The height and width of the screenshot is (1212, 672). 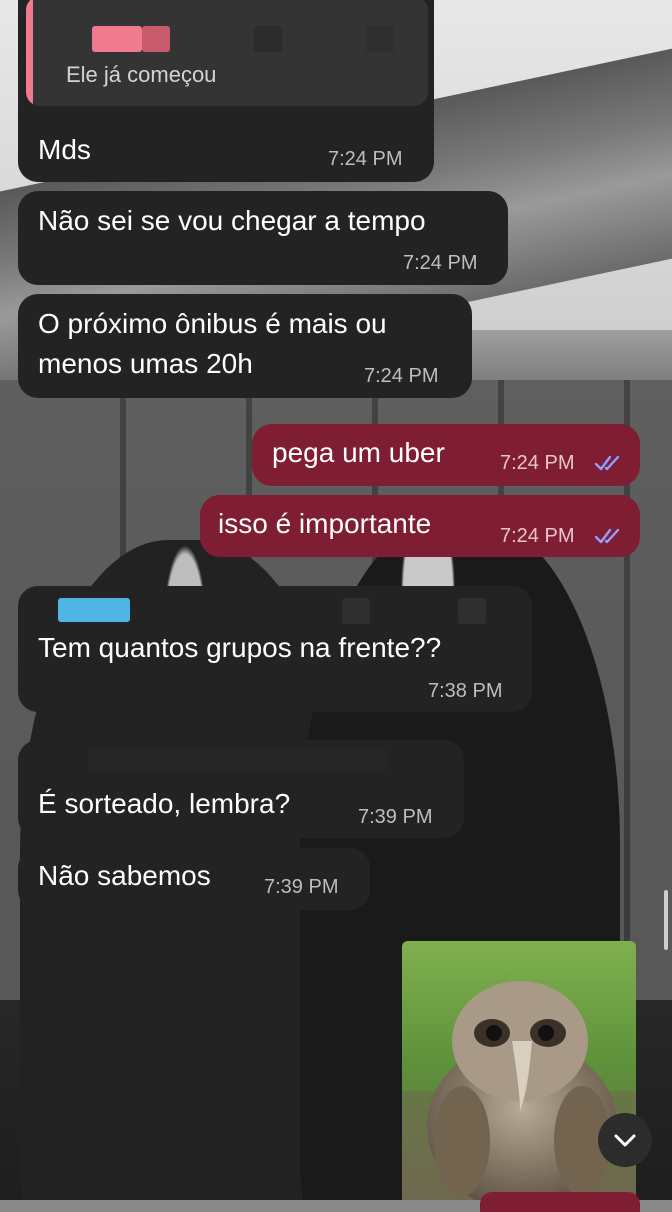 What do you see at coordinates (263, 238) in the screenshot?
I see `message-bubble-incoming: Não sei se vou chegar a tempo 7:24 PM` at bounding box center [263, 238].